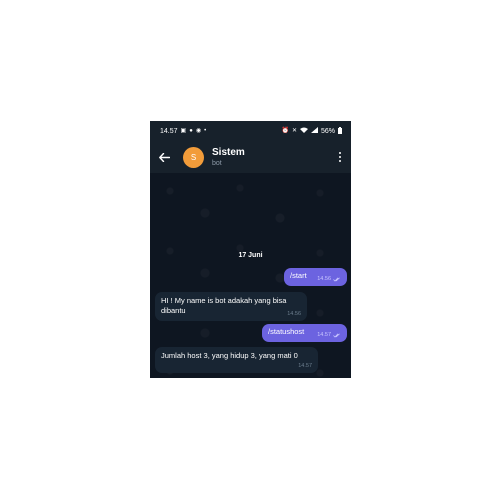  I want to click on more-options-button, so click(340, 157).